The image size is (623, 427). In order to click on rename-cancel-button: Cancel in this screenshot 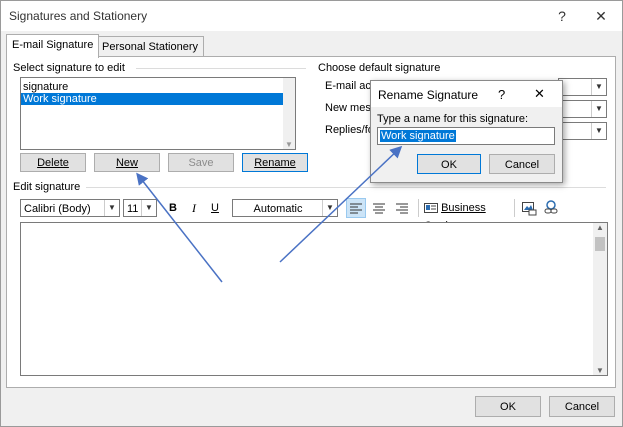, I will do `click(522, 164)`.